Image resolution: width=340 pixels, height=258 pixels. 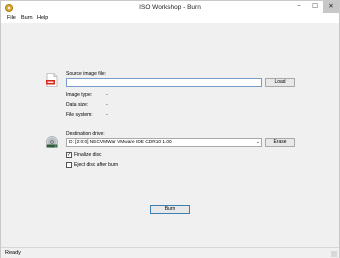 I want to click on data-size-value: -, so click(x=107, y=105).